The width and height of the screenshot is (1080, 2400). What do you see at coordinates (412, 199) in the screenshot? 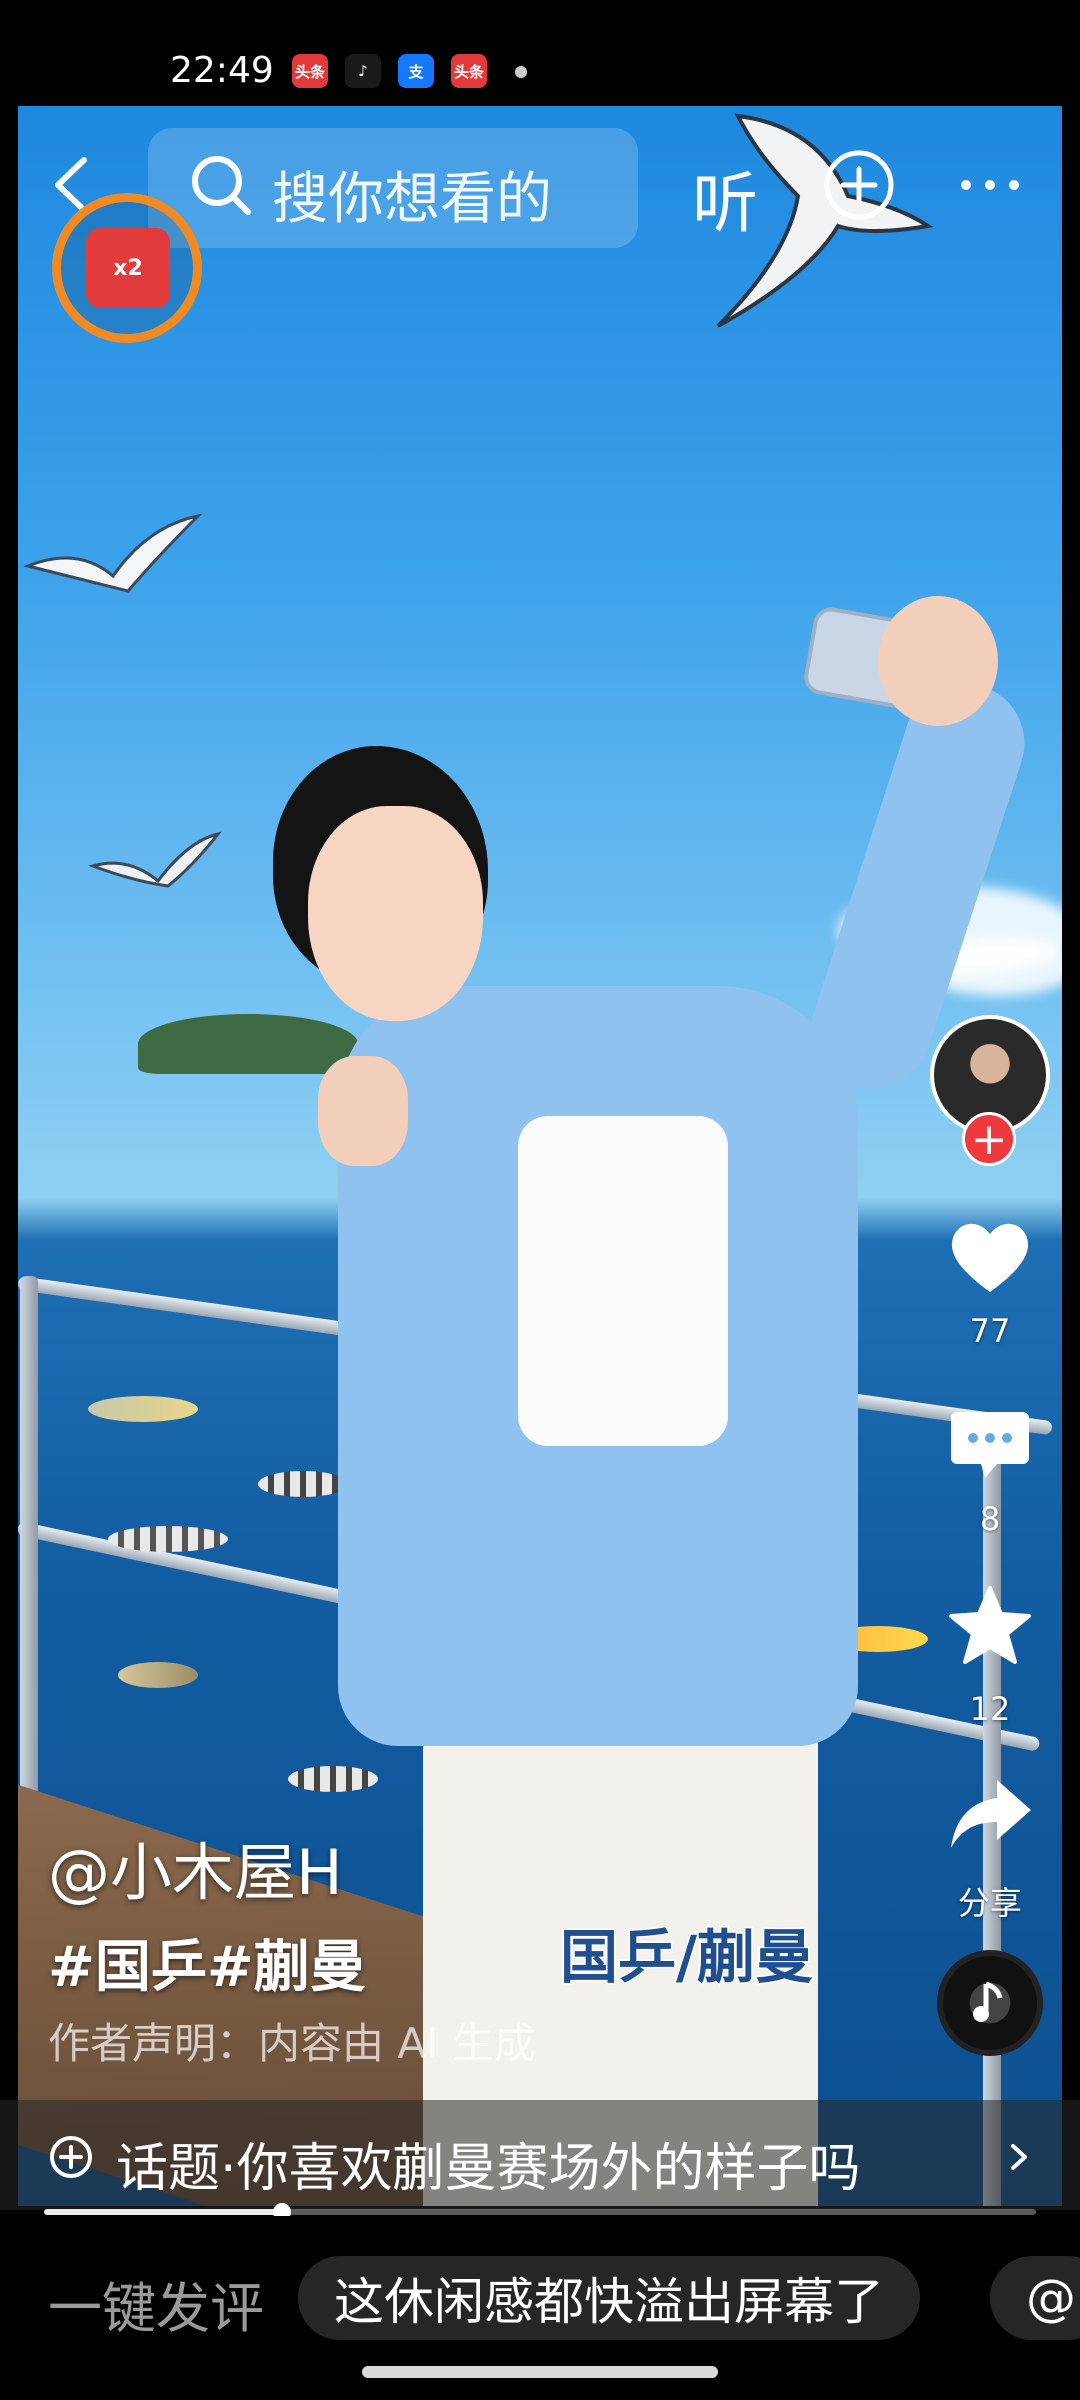
I see `search-placeholder: 搜你想看的` at bounding box center [412, 199].